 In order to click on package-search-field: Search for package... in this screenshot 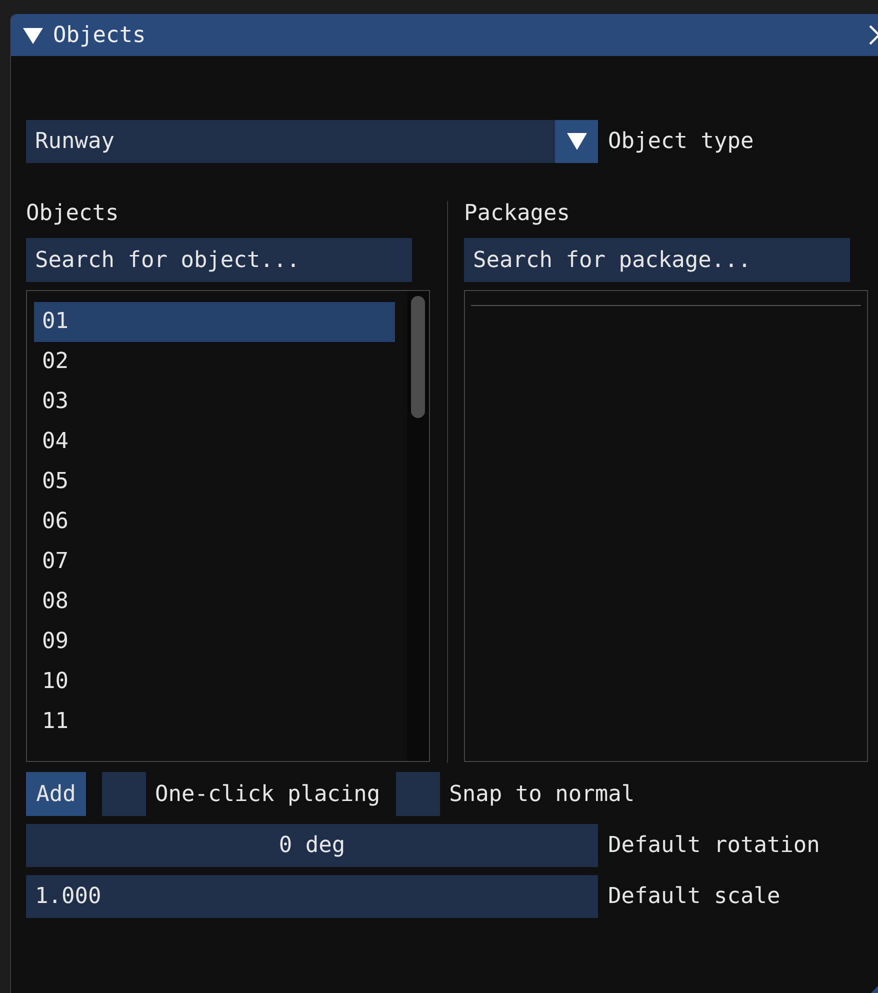, I will do `click(657, 260)`.